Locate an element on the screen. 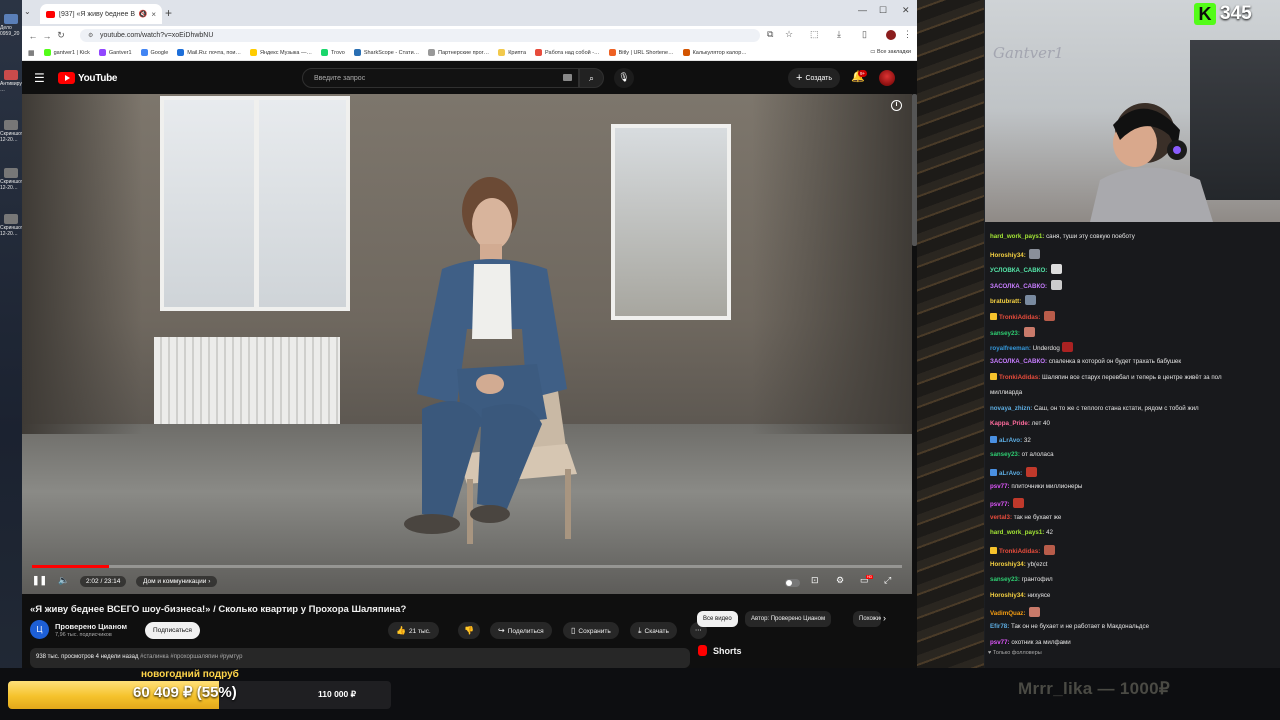 Image resolution: width=1280 pixels, height=720 pixels. chip-all-videos: Все видео is located at coordinates (717, 619).